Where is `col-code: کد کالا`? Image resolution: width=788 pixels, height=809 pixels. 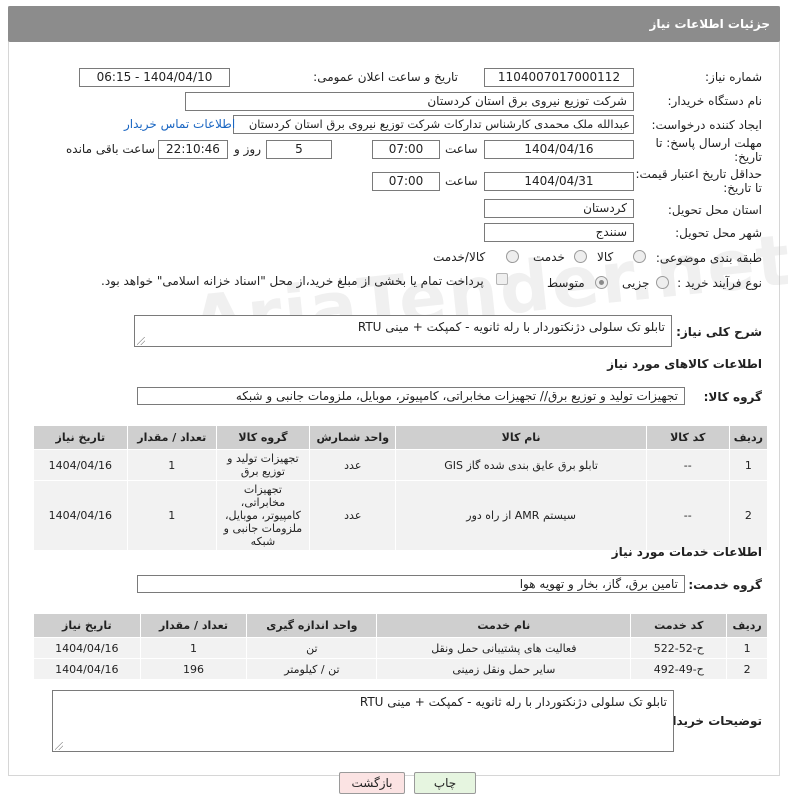
col-code: کد کالا is located at coordinates (687, 437).